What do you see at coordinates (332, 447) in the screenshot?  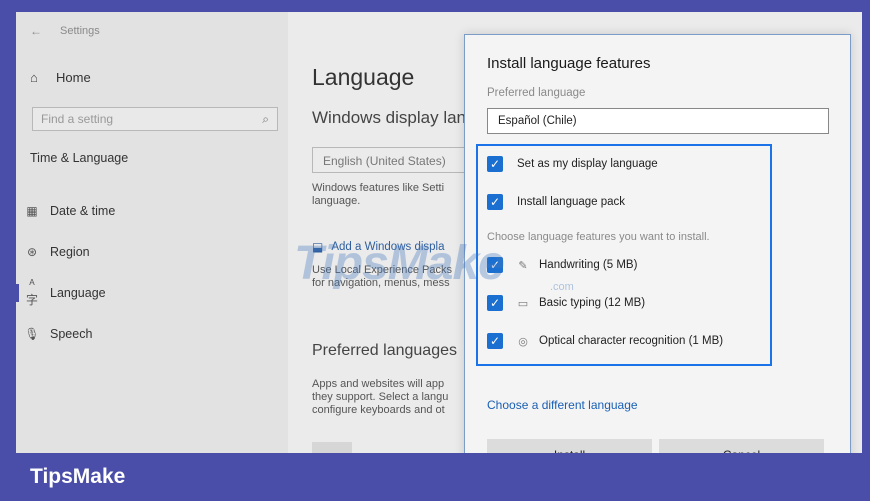 I see `add-language-button-stub` at bounding box center [332, 447].